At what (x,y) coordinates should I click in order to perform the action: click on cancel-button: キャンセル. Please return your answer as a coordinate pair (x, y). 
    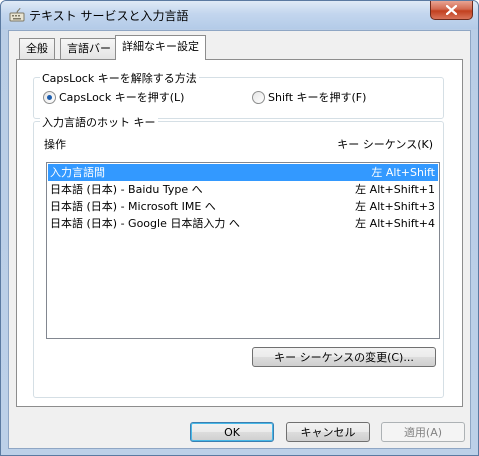
    Looking at the image, I should click on (328, 432).